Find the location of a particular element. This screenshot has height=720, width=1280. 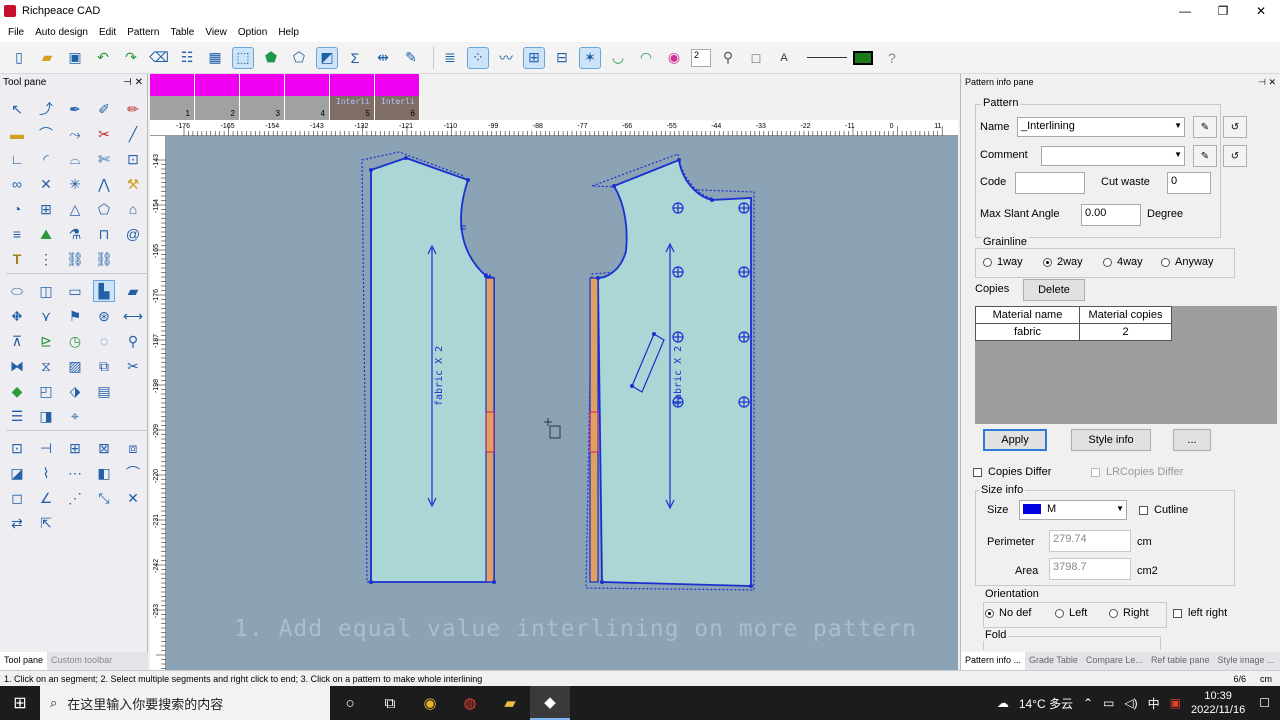

film-icon is located at coordinates (863, 57).